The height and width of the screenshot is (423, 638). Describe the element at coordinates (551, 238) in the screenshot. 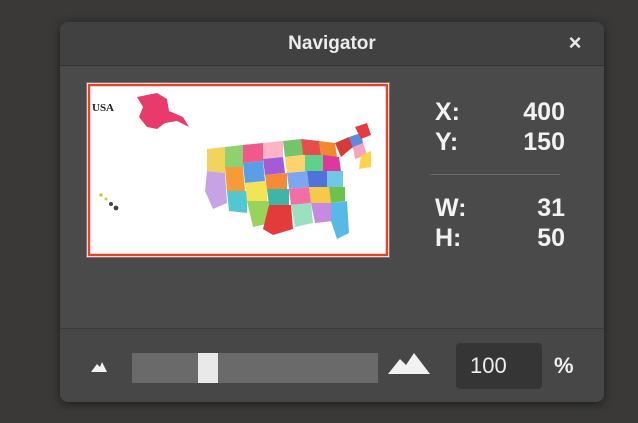

I see `h-value: 50` at that location.